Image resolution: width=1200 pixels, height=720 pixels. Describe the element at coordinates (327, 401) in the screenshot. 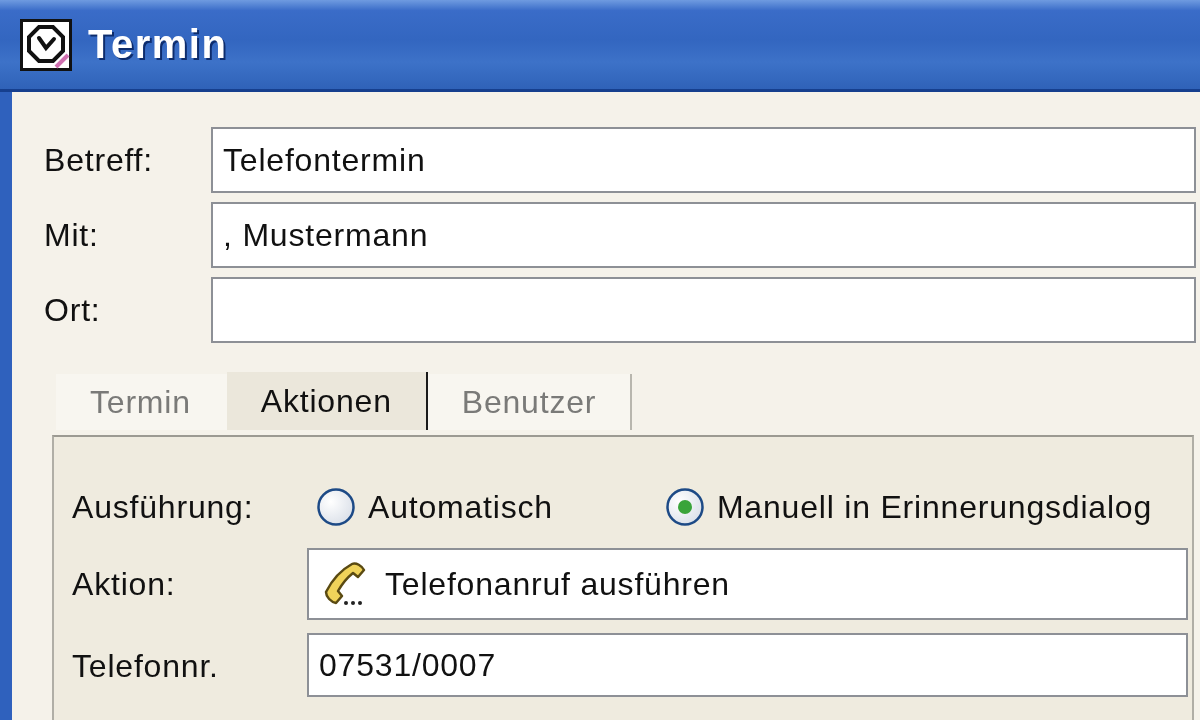

I see `tab: Aktionen` at that location.